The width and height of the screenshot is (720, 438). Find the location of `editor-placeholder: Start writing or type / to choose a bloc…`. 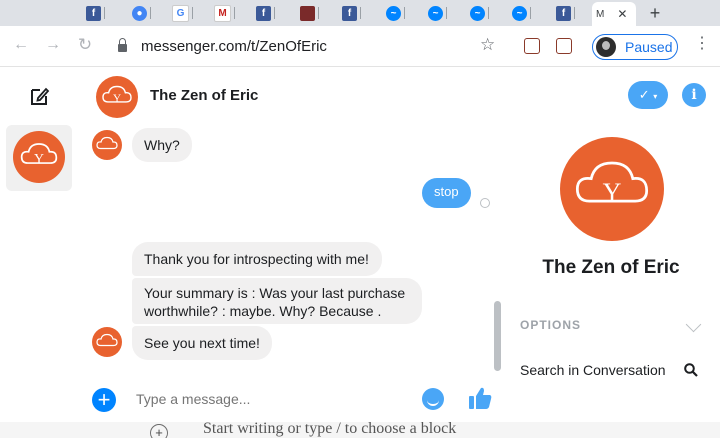

editor-placeholder: Start writing or type / to choose a bloc… is located at coordinates (330, 429).